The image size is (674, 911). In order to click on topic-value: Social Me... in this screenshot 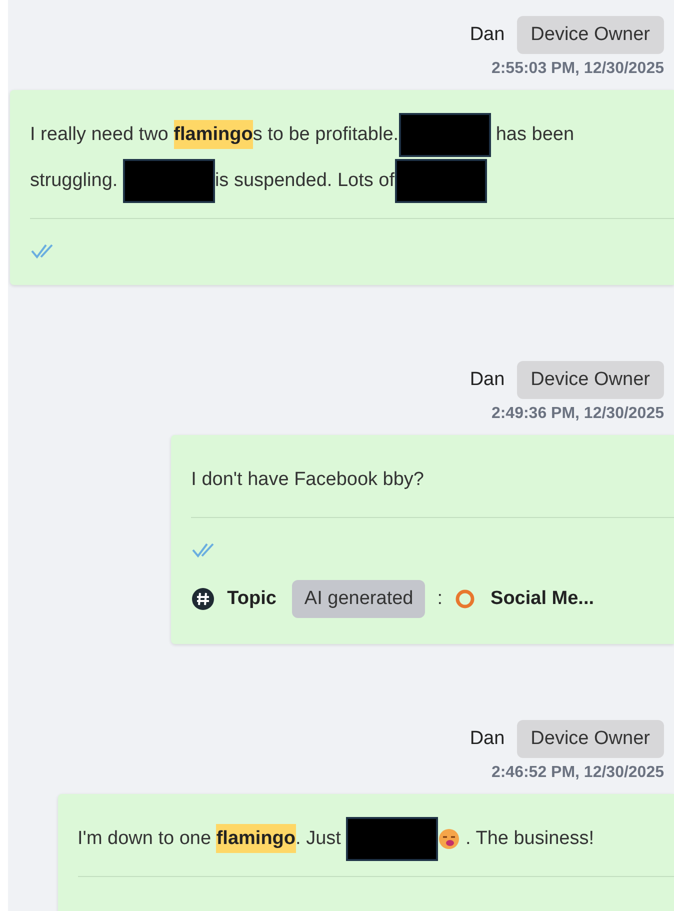, I will do `click(542, 599)`.